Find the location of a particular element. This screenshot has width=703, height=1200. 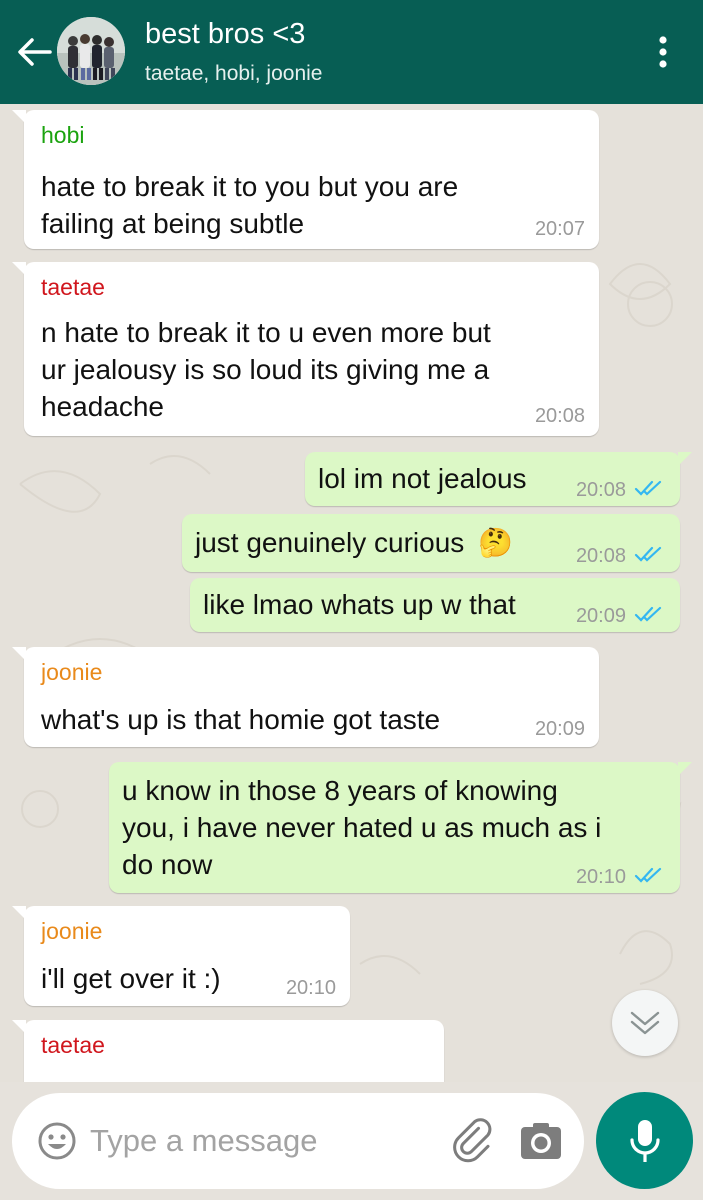

message-bubble-outgoing: like lmao whats up w that 20:09 is located at coordinates (435, 605).